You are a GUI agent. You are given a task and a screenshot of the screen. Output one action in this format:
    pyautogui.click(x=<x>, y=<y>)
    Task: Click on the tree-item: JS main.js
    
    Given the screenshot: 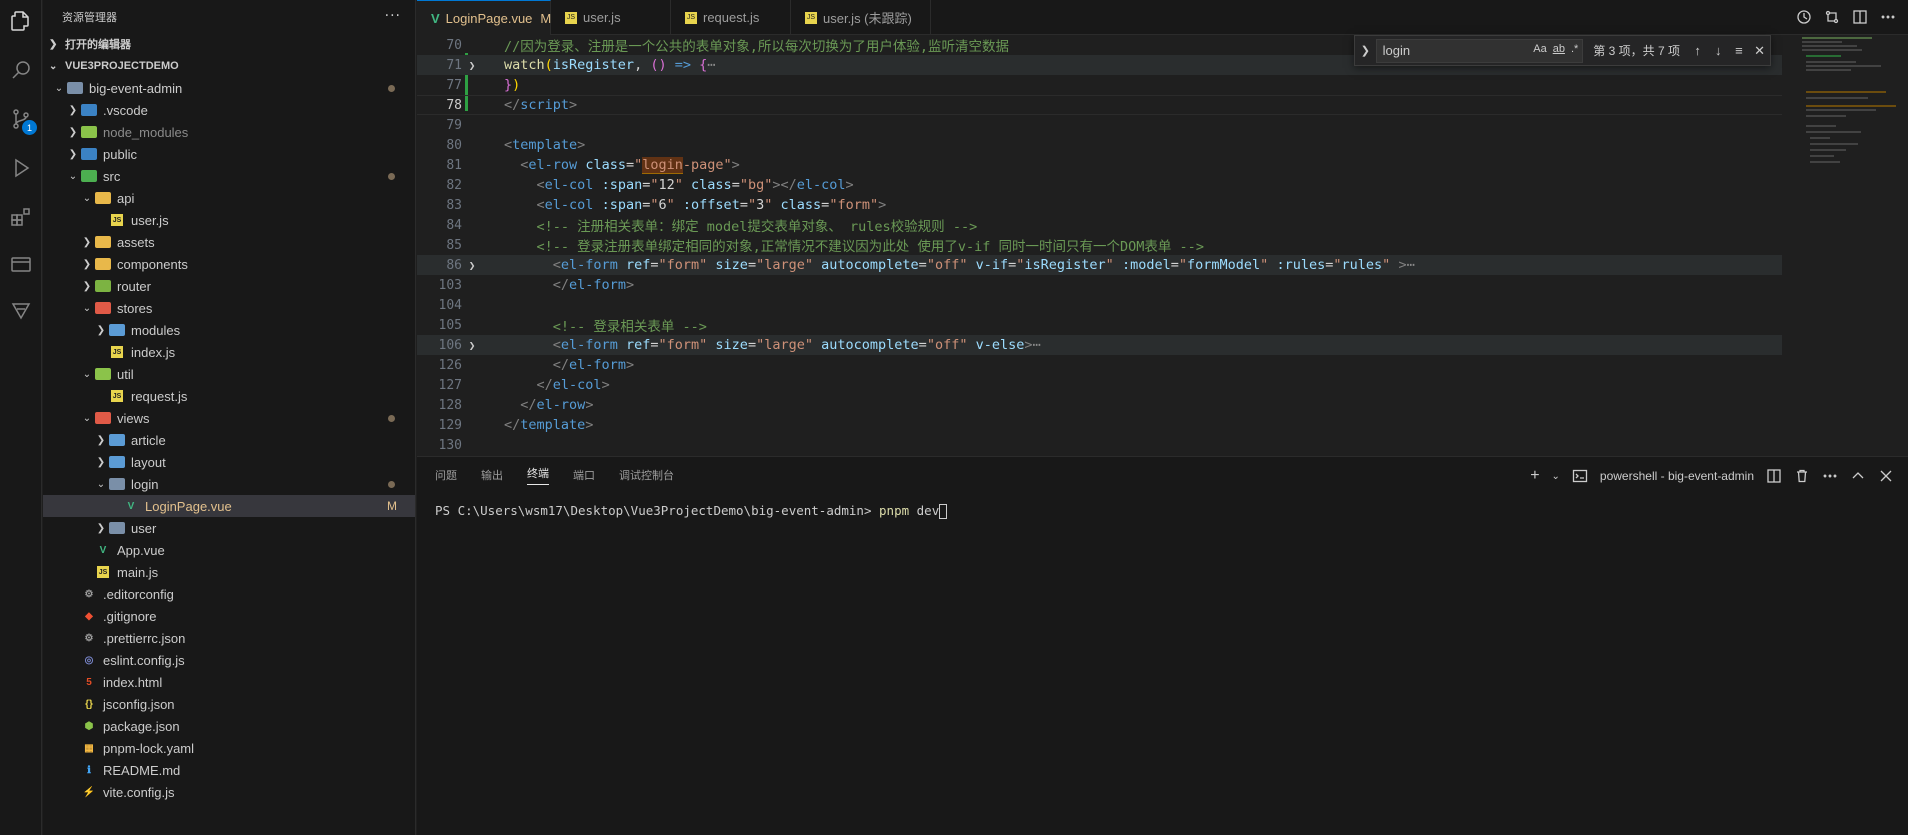 What is the action you would take?
    pyautogui.click(x=229, y=572)
    